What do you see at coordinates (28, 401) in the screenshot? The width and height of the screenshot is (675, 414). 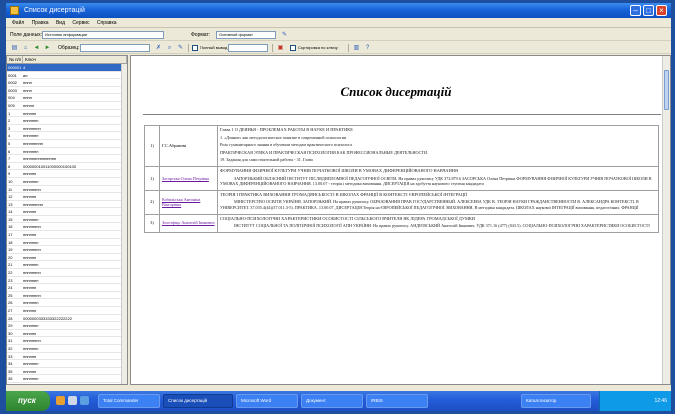 I see `start-button: пуск` at bounding box center [28, 401].